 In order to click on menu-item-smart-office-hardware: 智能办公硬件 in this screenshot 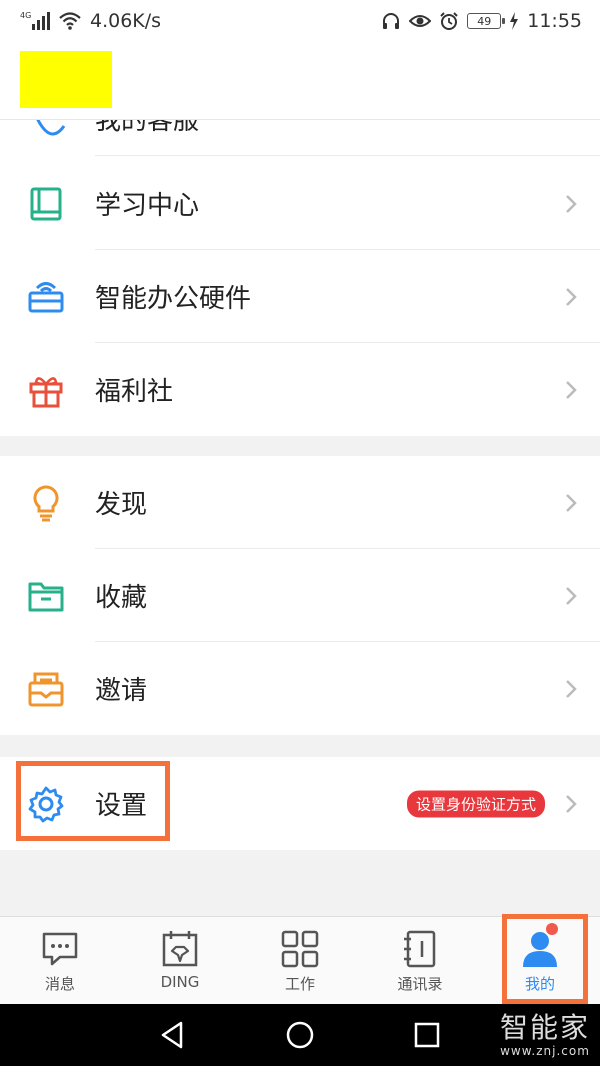, I will do `click(300, 296)`.